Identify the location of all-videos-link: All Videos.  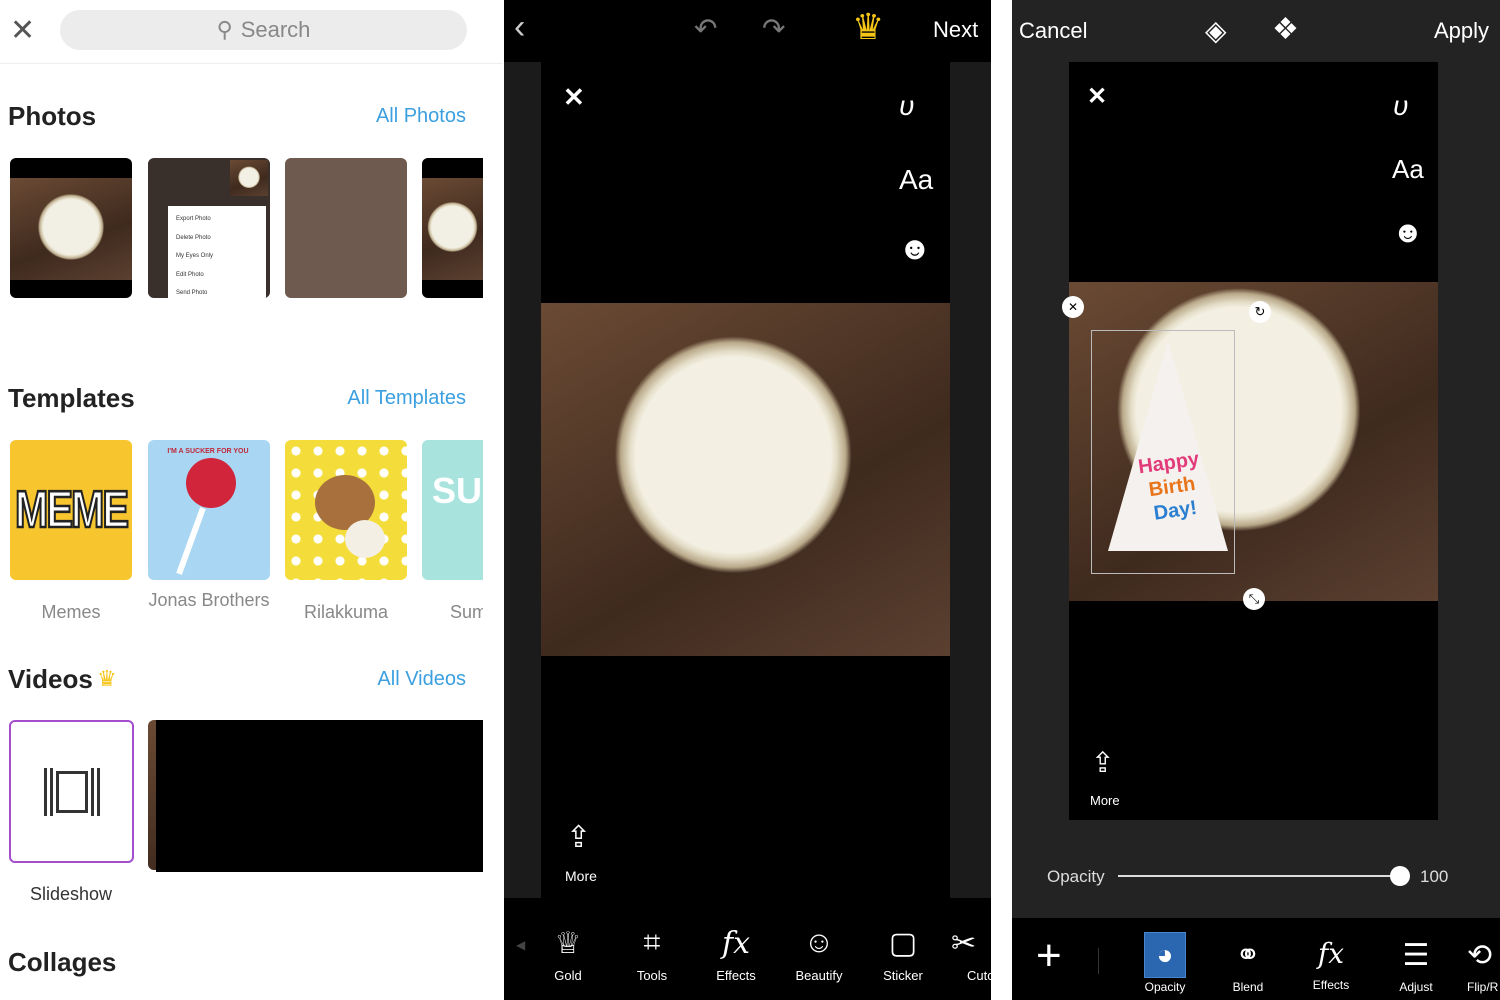
(421, 679).